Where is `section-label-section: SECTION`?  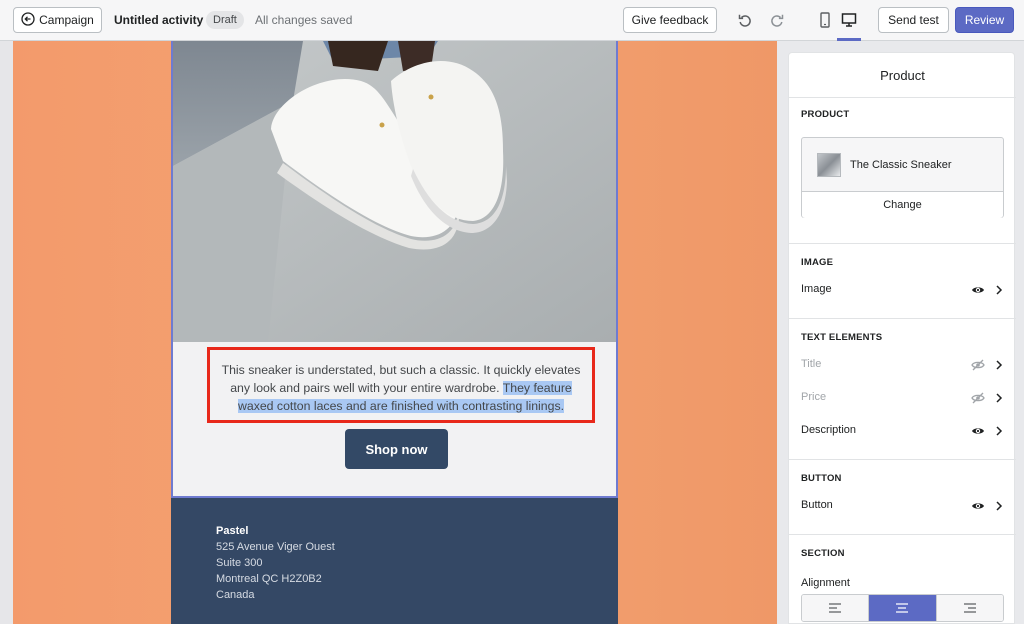 section-label-section: SECTION is located at coordinates (823, 553).